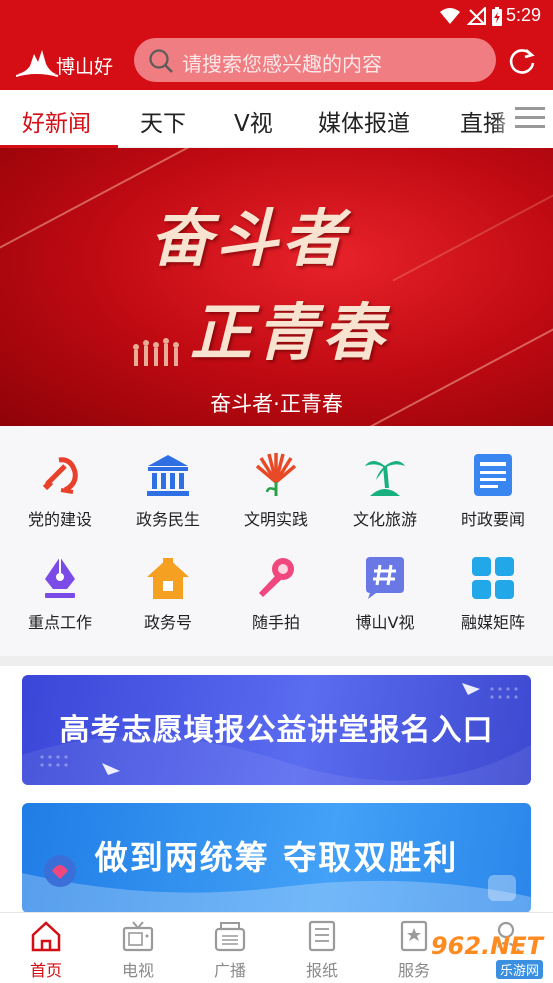 The height and width of the screenshot is (983, 553). I want to click on card-title: 做到两统筹 夺取双胜利, so click(276, 857).